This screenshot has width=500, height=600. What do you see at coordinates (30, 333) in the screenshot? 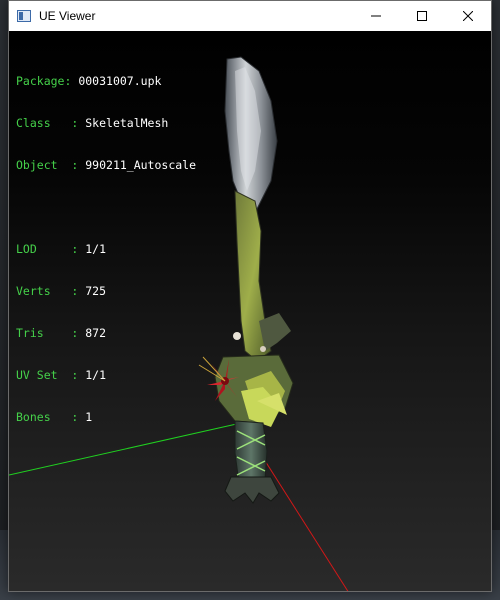
I see `tris-label: Tris` at bounding box center [30, 333].